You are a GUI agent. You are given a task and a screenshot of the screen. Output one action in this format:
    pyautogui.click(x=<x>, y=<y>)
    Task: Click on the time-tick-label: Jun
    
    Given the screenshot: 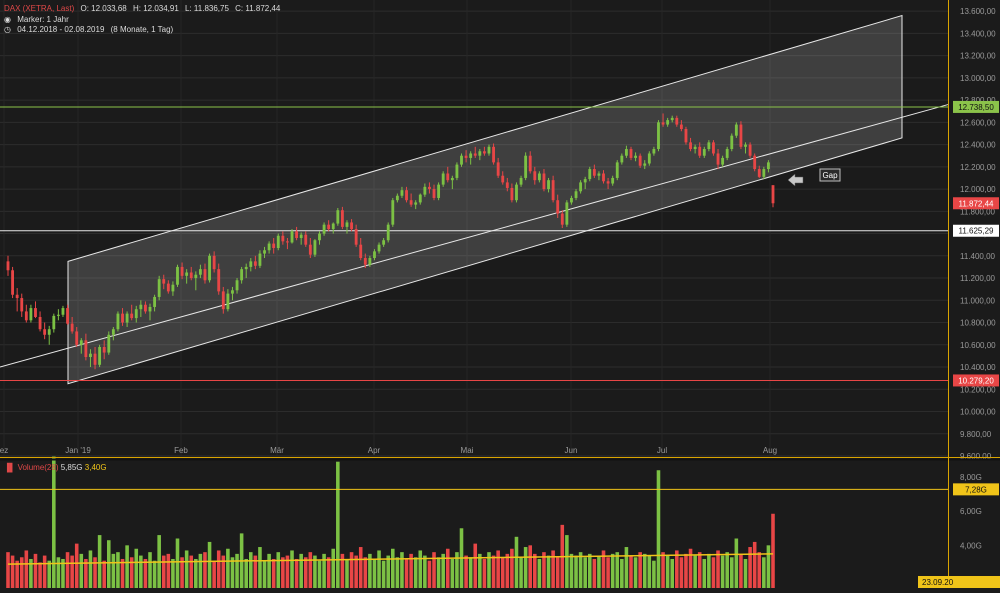 What is the action you would take?
    pyautogui.click(x=571, y=450)
    